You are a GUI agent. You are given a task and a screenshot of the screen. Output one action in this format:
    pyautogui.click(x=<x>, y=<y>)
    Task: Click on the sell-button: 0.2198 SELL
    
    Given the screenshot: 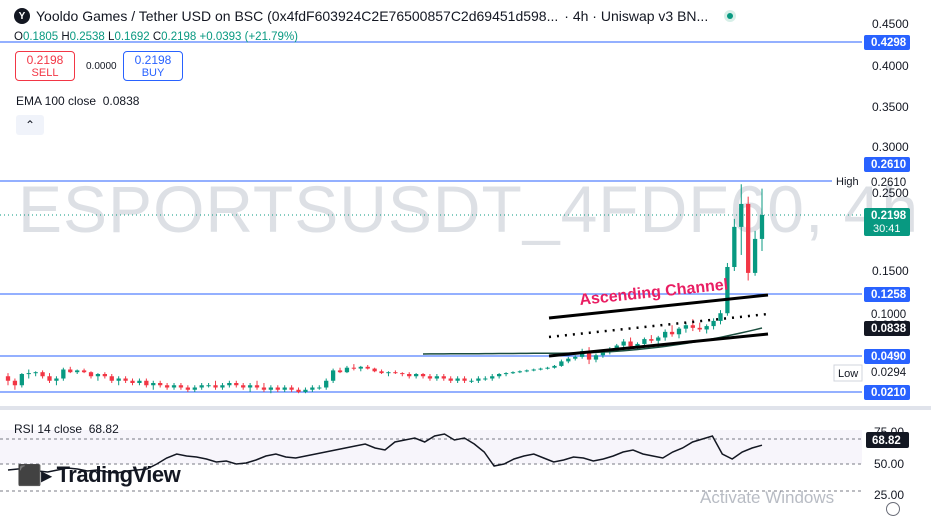 What is the action you would take?
    pyautogui.click(x=45, y=66)
    